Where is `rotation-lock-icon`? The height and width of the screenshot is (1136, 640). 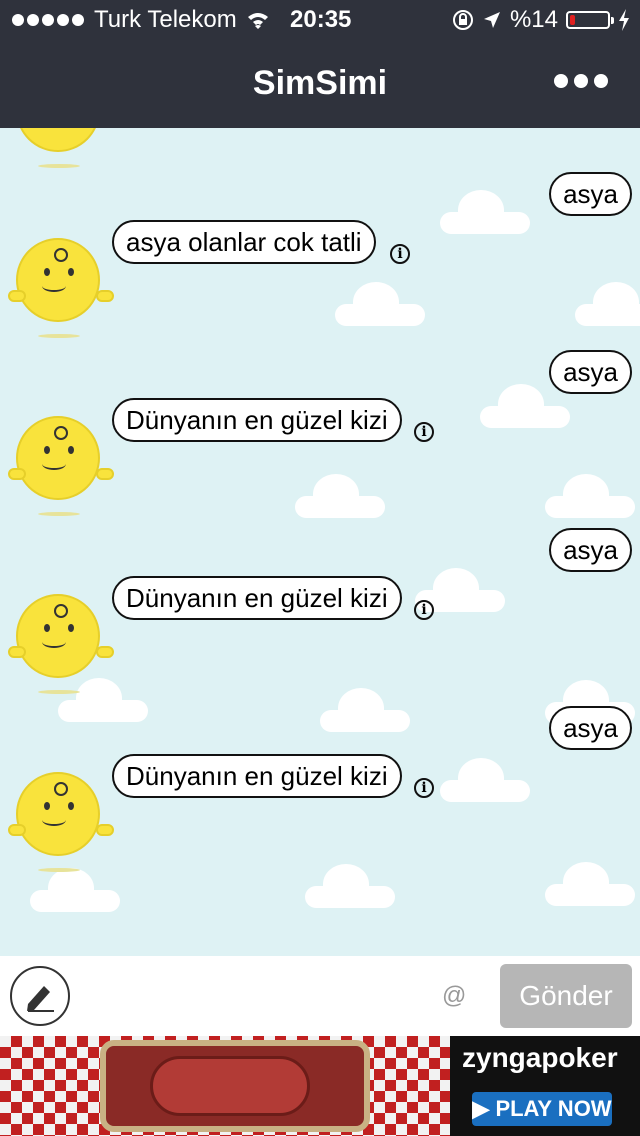
rotation-lock-icon is located at coordinates (462, 20).